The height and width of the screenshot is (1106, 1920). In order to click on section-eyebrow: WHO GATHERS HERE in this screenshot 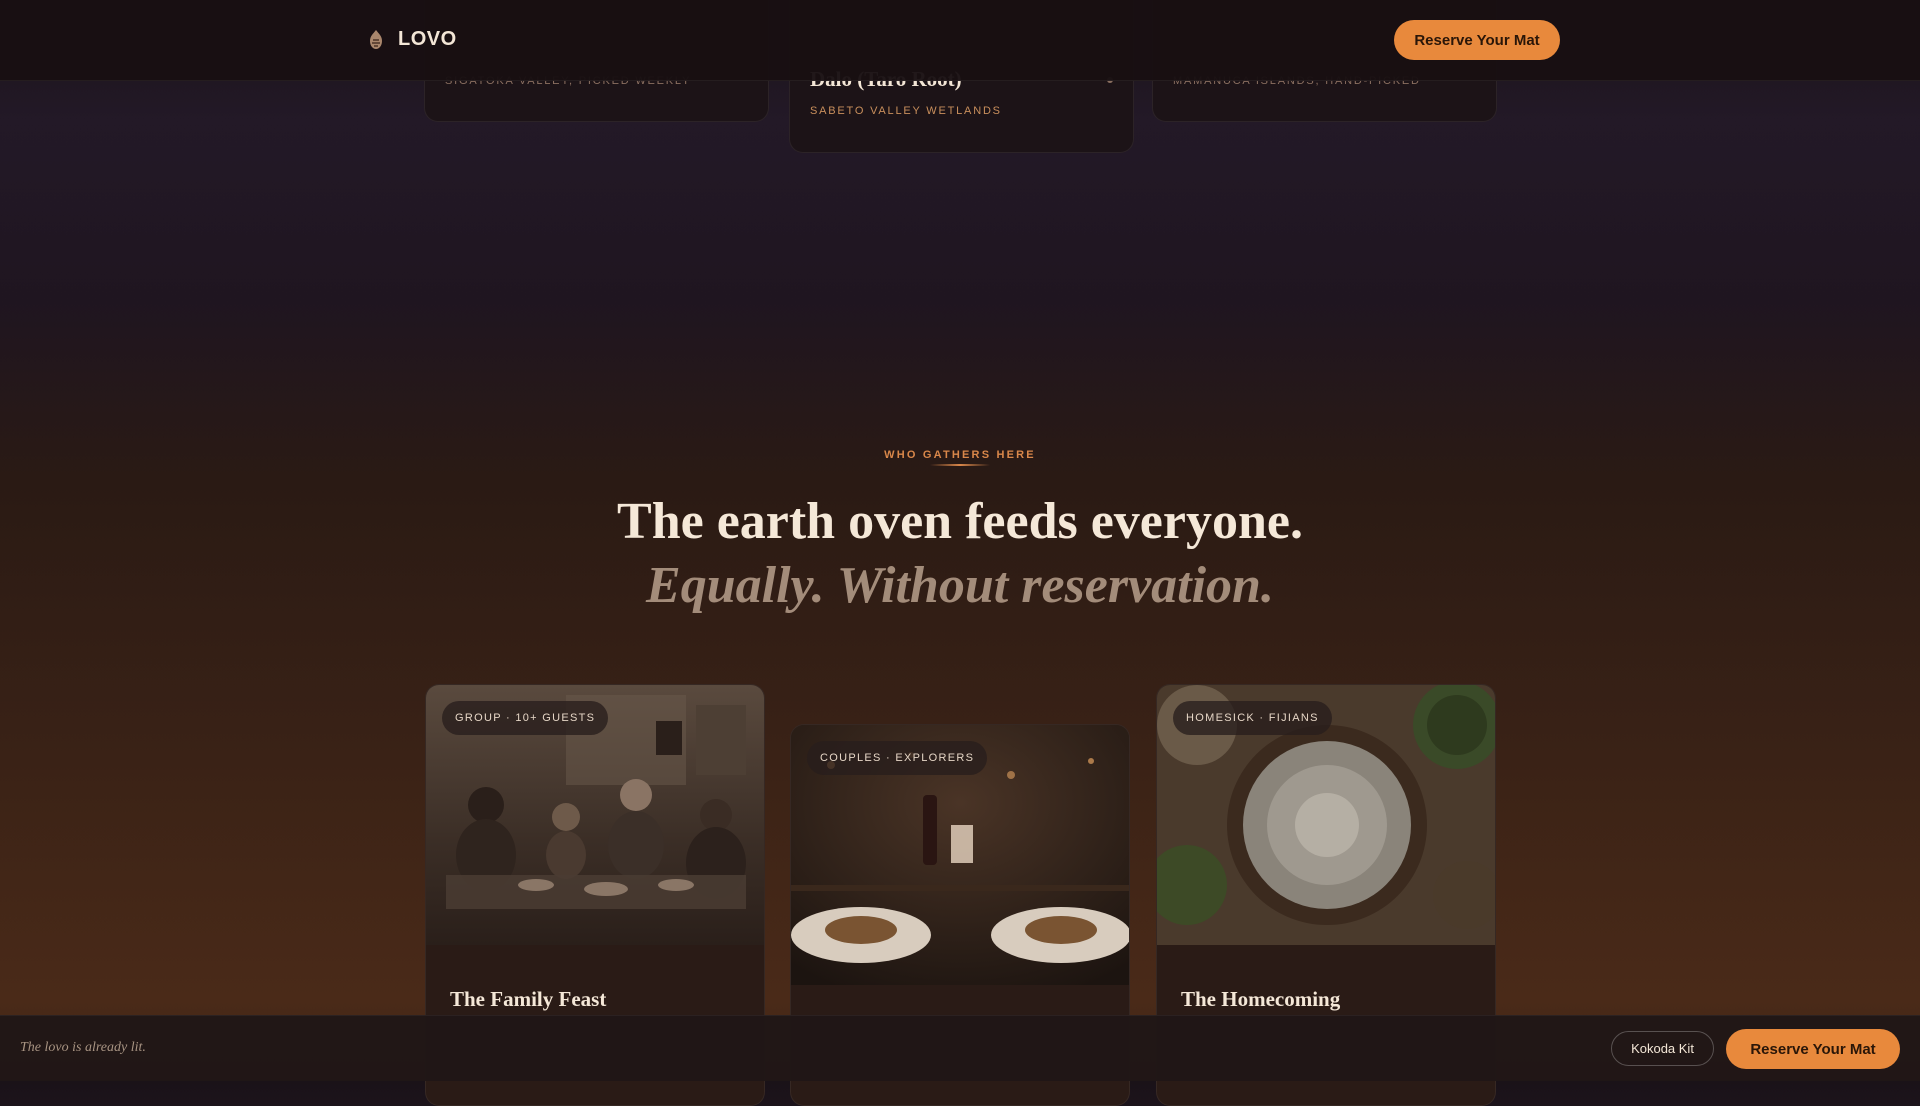, I will do `click(960, 455)`.